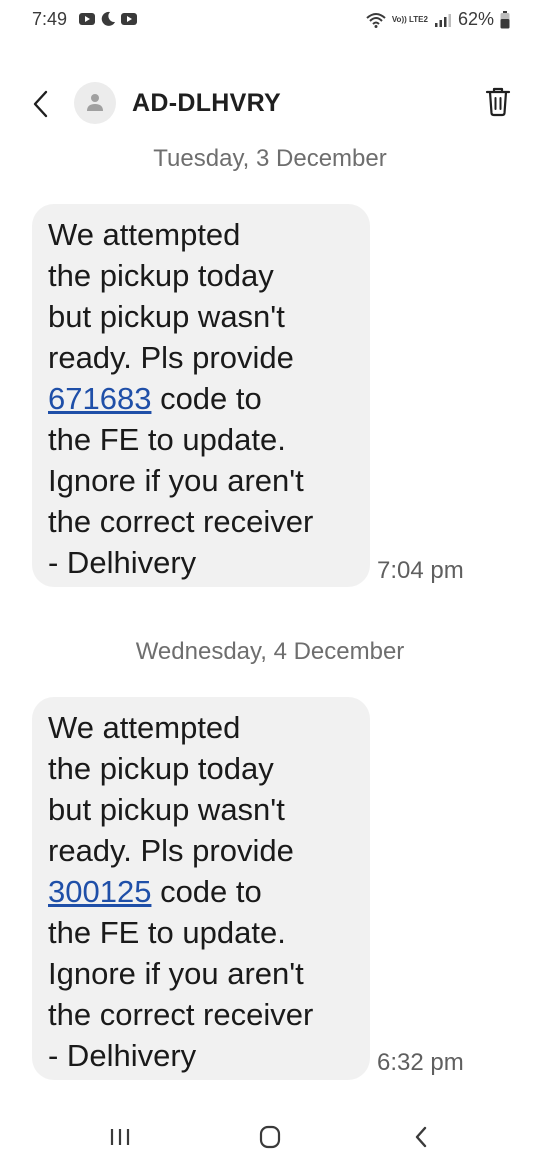 The height and width of the screenshot is (1170, 540). Describe the element at coordinates (270, 20) in the screenshot. I see `status-bar: 7:49 Vo)) LTE2 62%` at that location.